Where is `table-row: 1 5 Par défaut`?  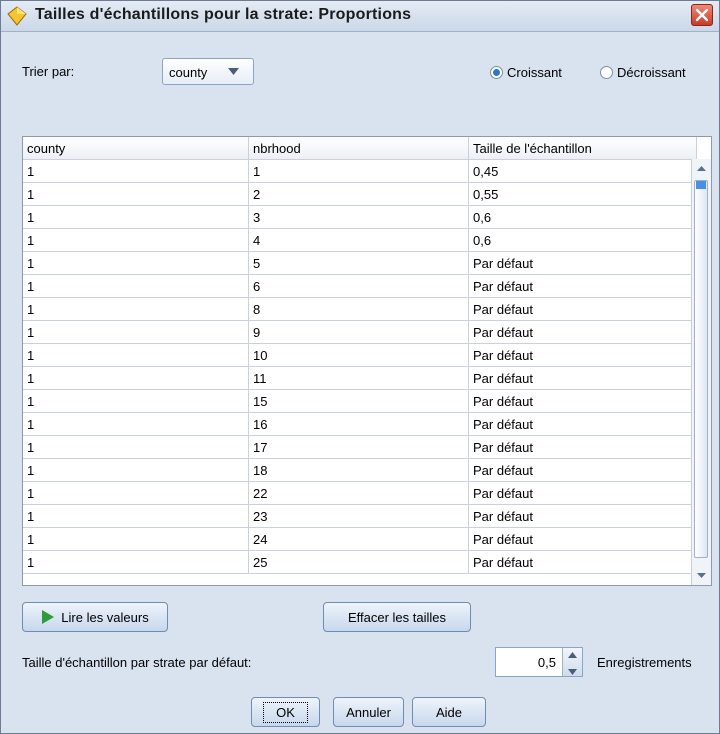 table-row: 1 5 Par défaut is located at coordinates (360, 263).